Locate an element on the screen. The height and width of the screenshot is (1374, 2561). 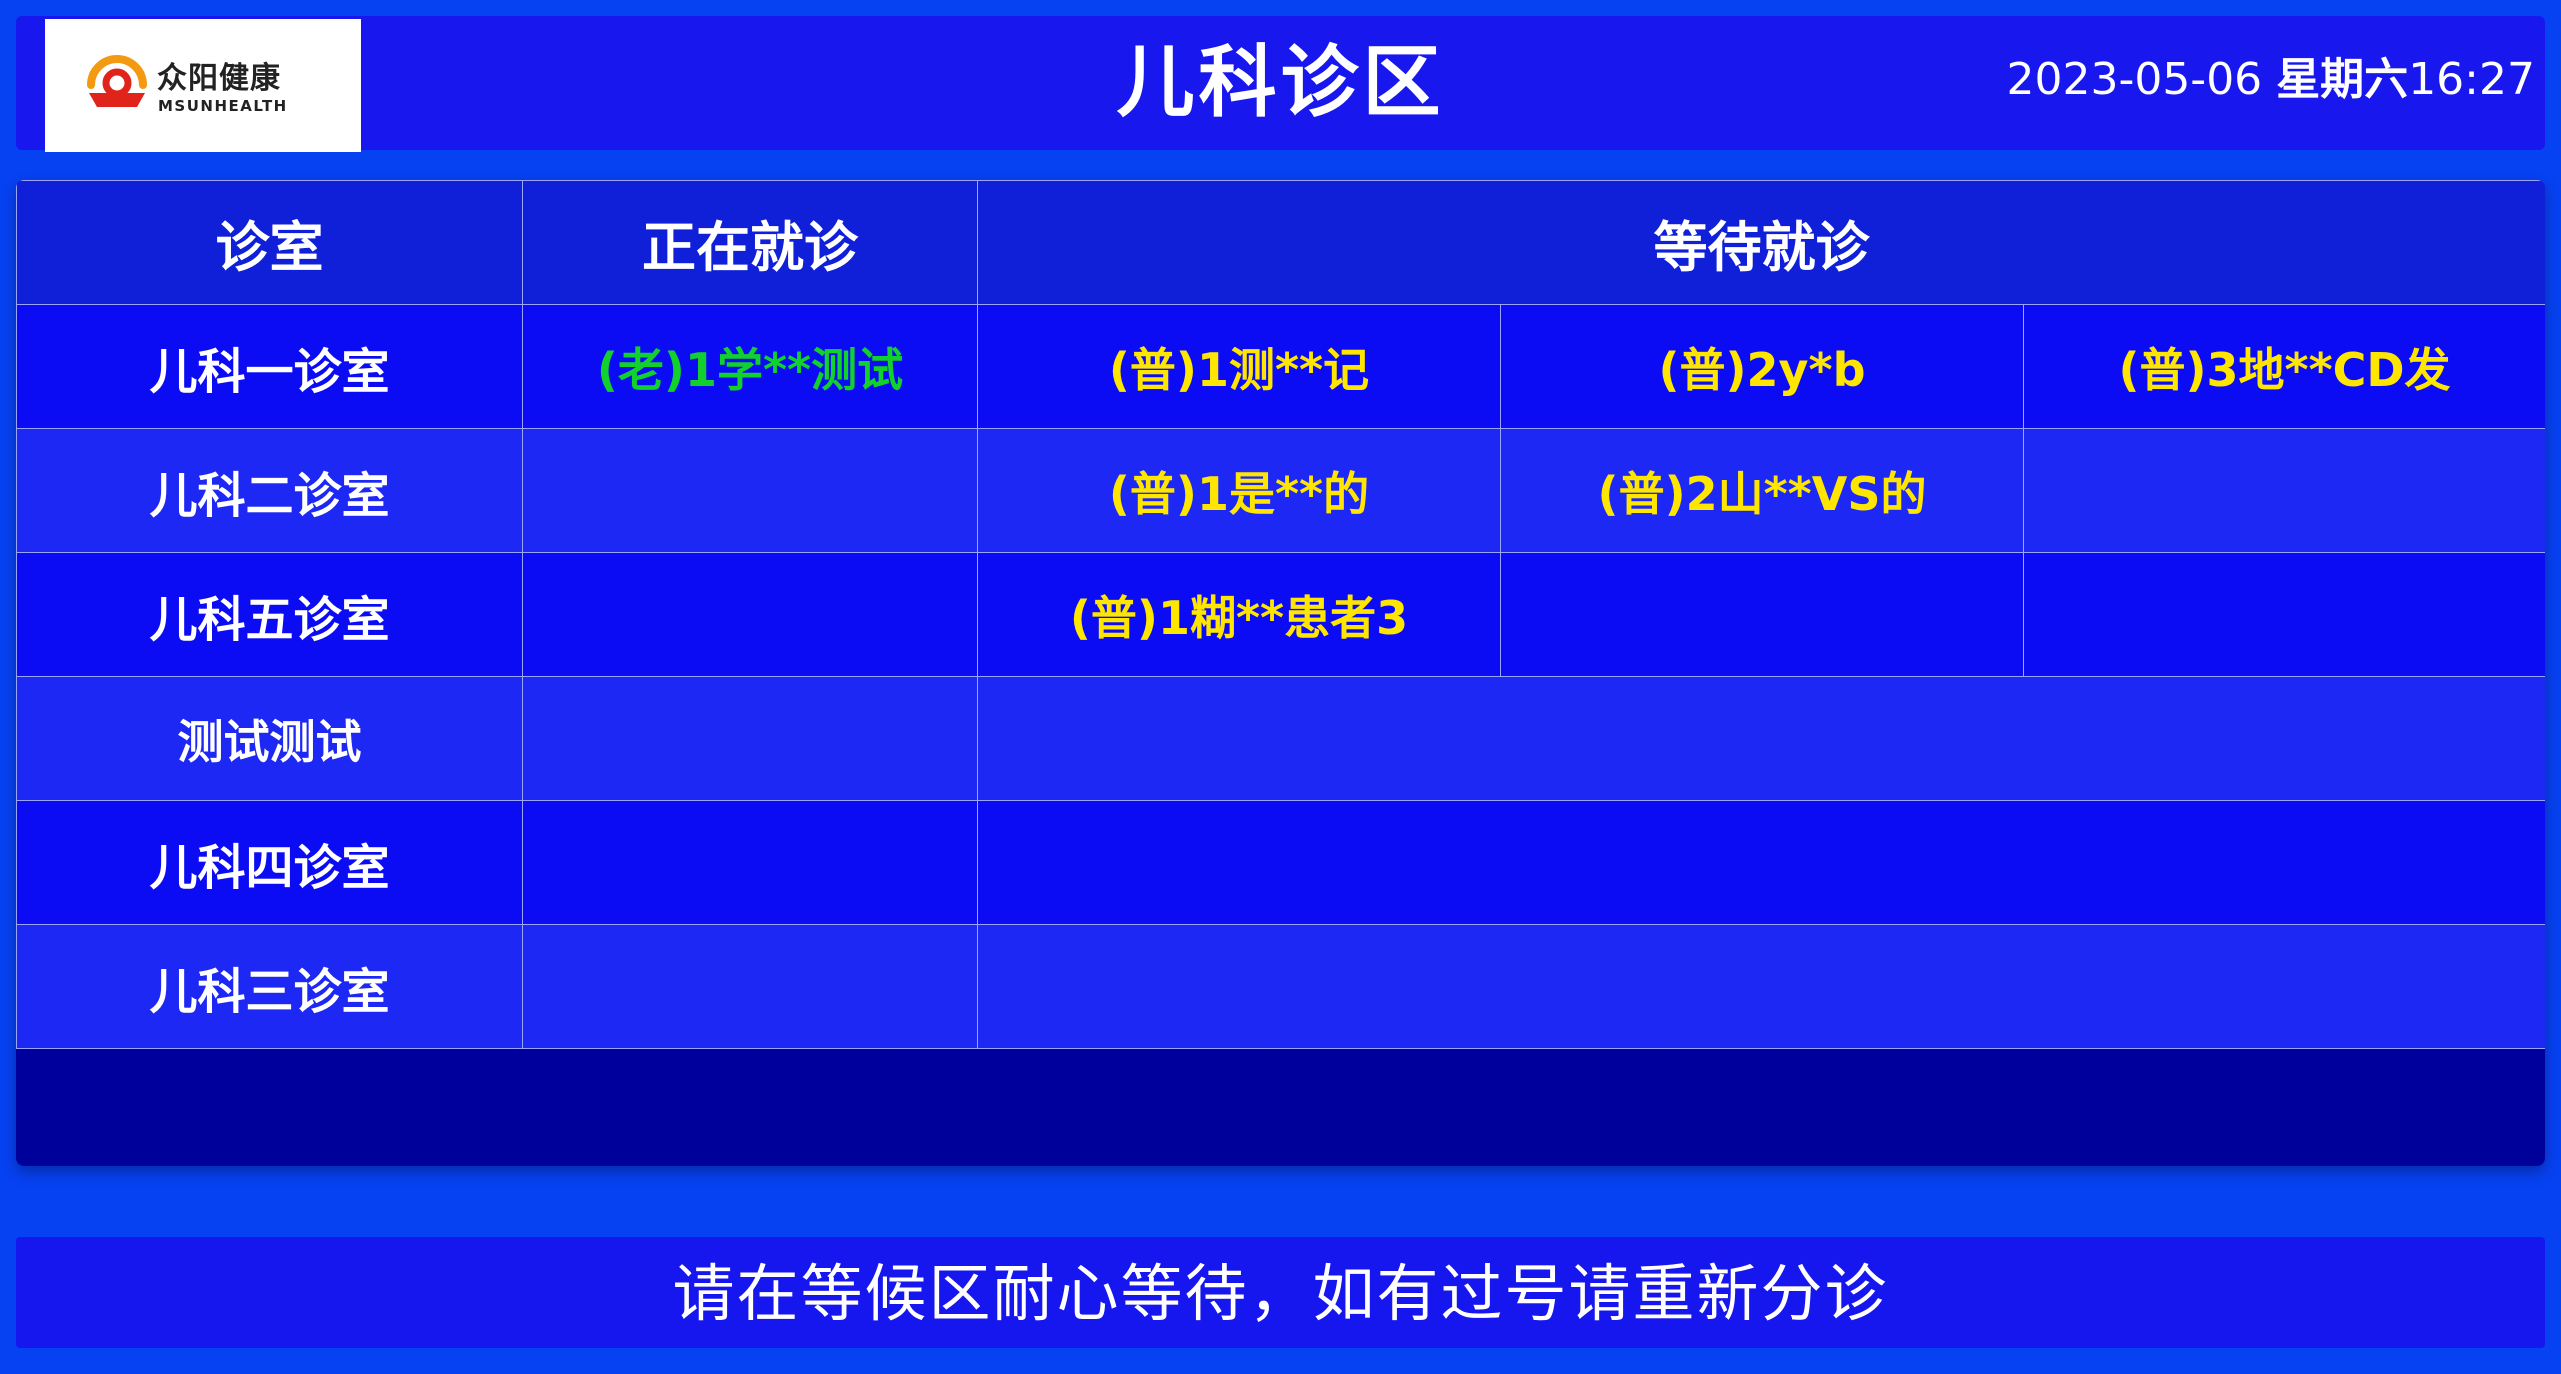
table-row: 儿科二诊室 (普)1是**的 (普)2山**VS的 is located at coordinates (1280, 490).